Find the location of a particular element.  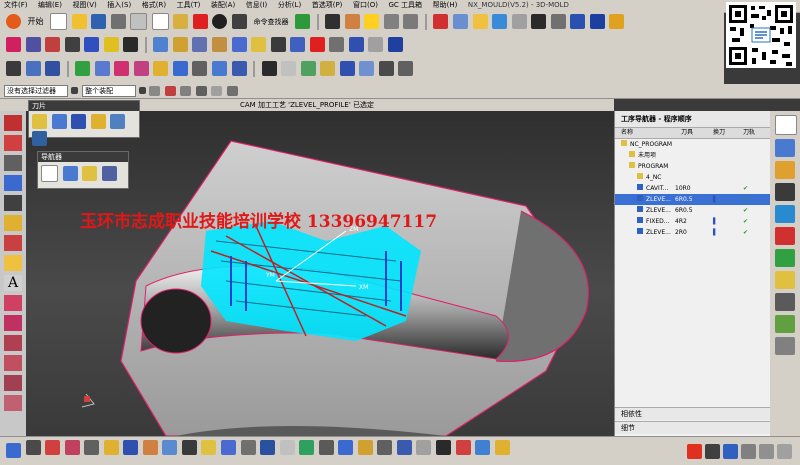

check-mark-icon is located at coordinates (83, 68).